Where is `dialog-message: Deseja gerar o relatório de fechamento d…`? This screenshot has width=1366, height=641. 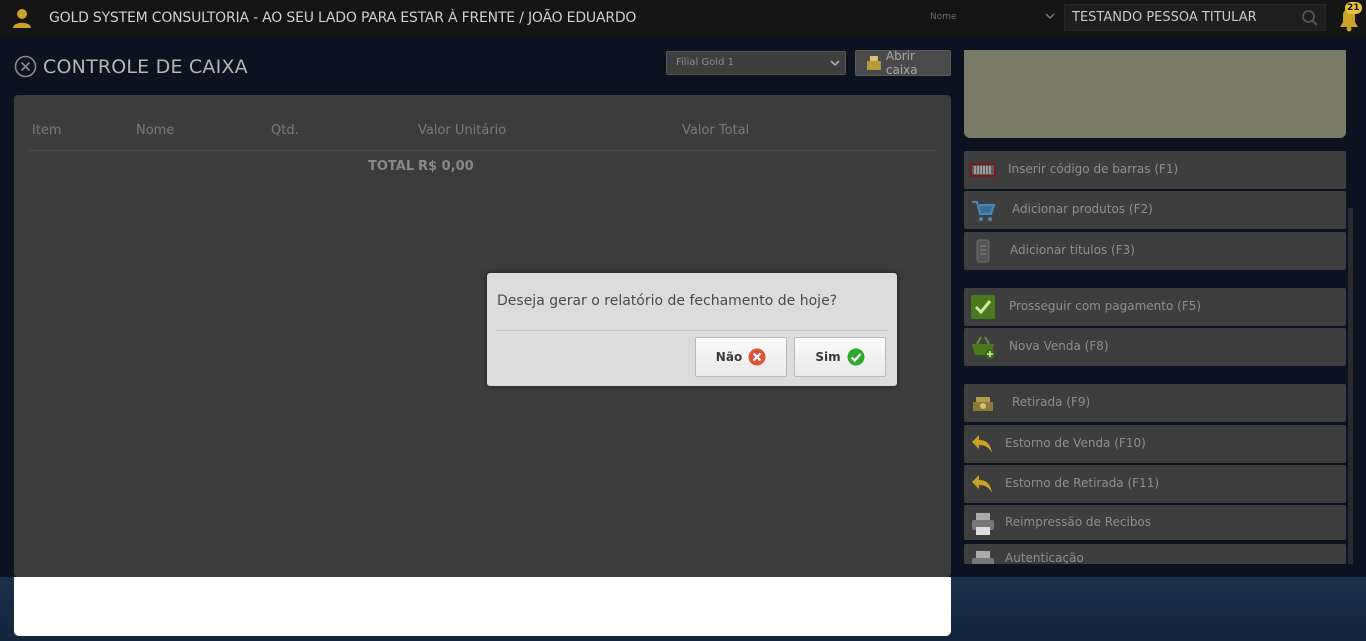
dialog-message: Deseja gerar o relatório de fechamento d… is located at coordinates (667, 301).